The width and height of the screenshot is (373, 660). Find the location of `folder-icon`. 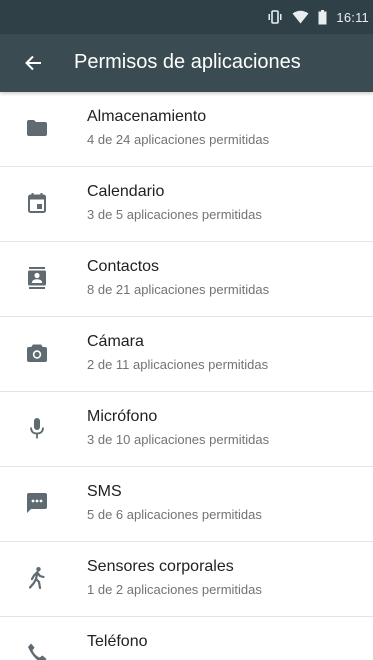

folder-icon is located at coordinates (37, 128).